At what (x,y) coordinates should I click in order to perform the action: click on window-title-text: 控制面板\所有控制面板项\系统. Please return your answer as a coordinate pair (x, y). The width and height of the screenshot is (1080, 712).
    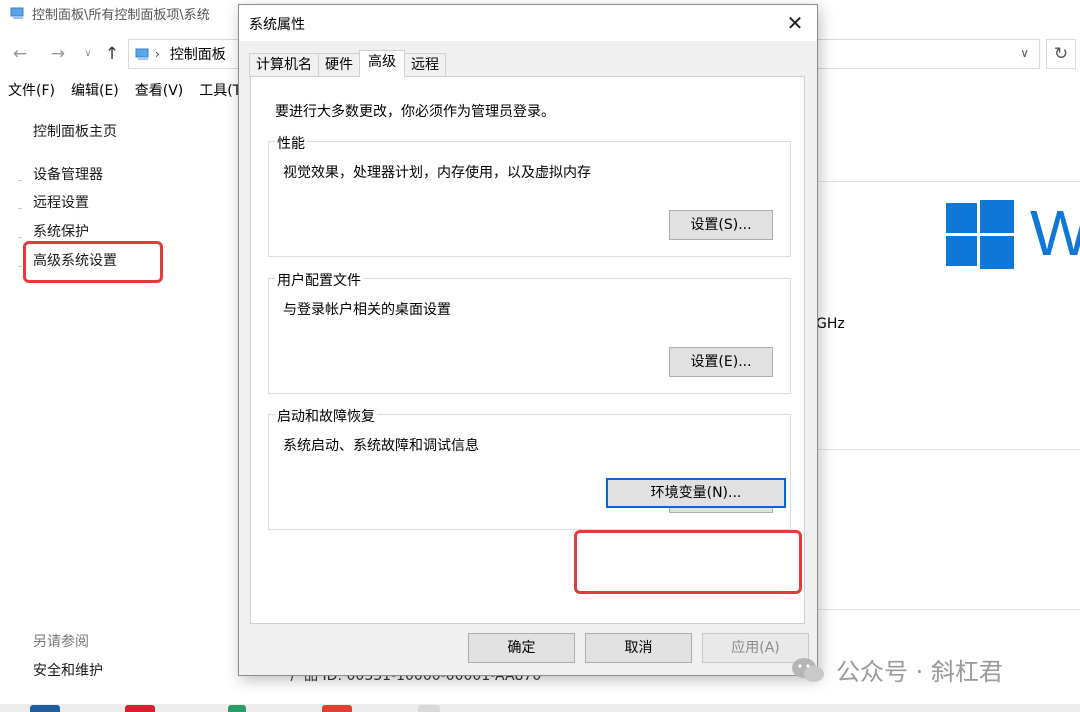
    Looking at the image, I should click on (121, 15).